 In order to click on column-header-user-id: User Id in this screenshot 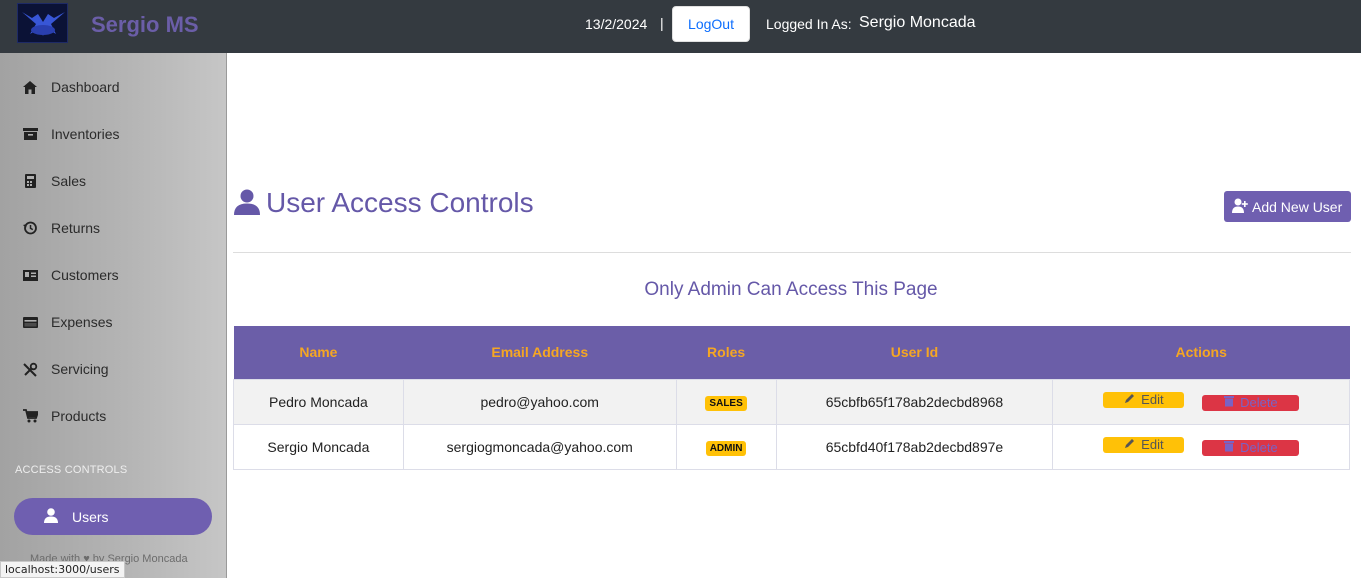, I will do `click(914, 352)`.